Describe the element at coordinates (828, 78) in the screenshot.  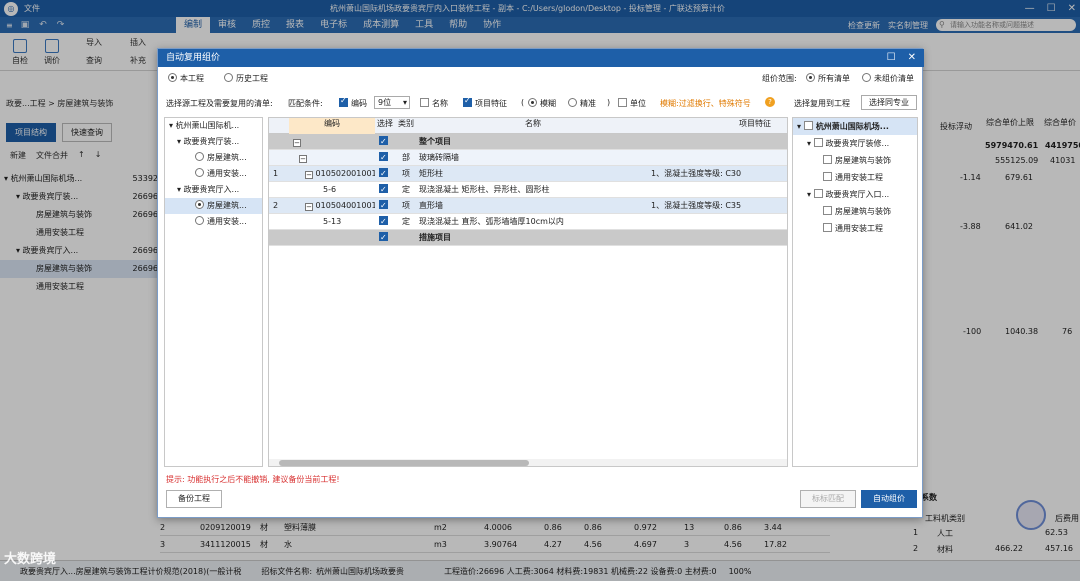
I see `scope-all-radio: 所有清单` at that location.